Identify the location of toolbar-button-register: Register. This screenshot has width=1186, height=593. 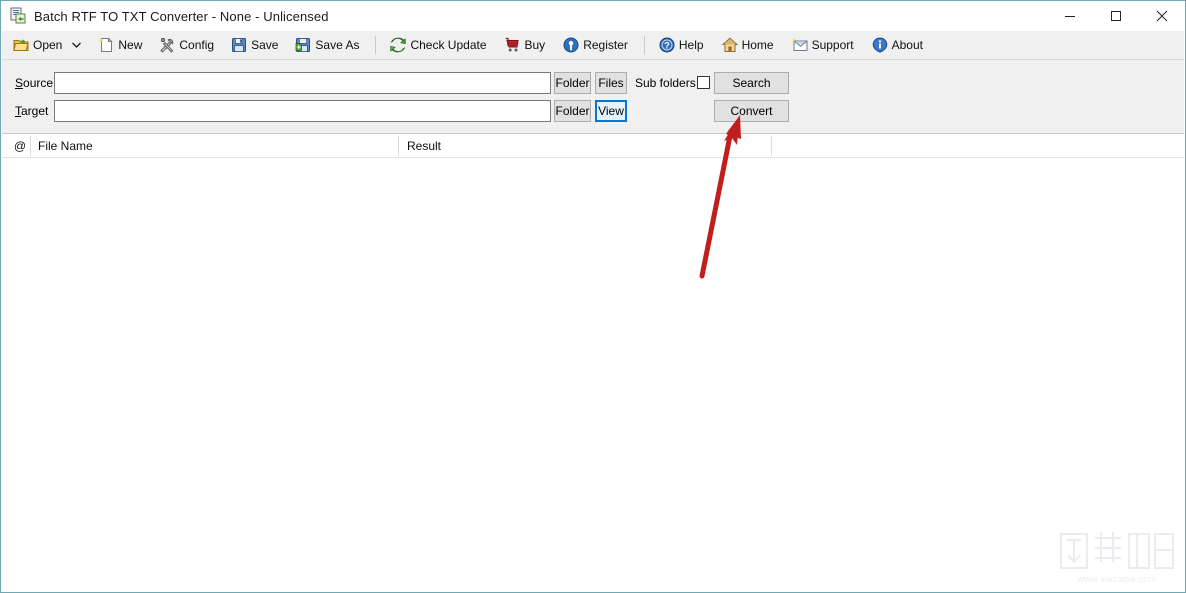
(595, 45).